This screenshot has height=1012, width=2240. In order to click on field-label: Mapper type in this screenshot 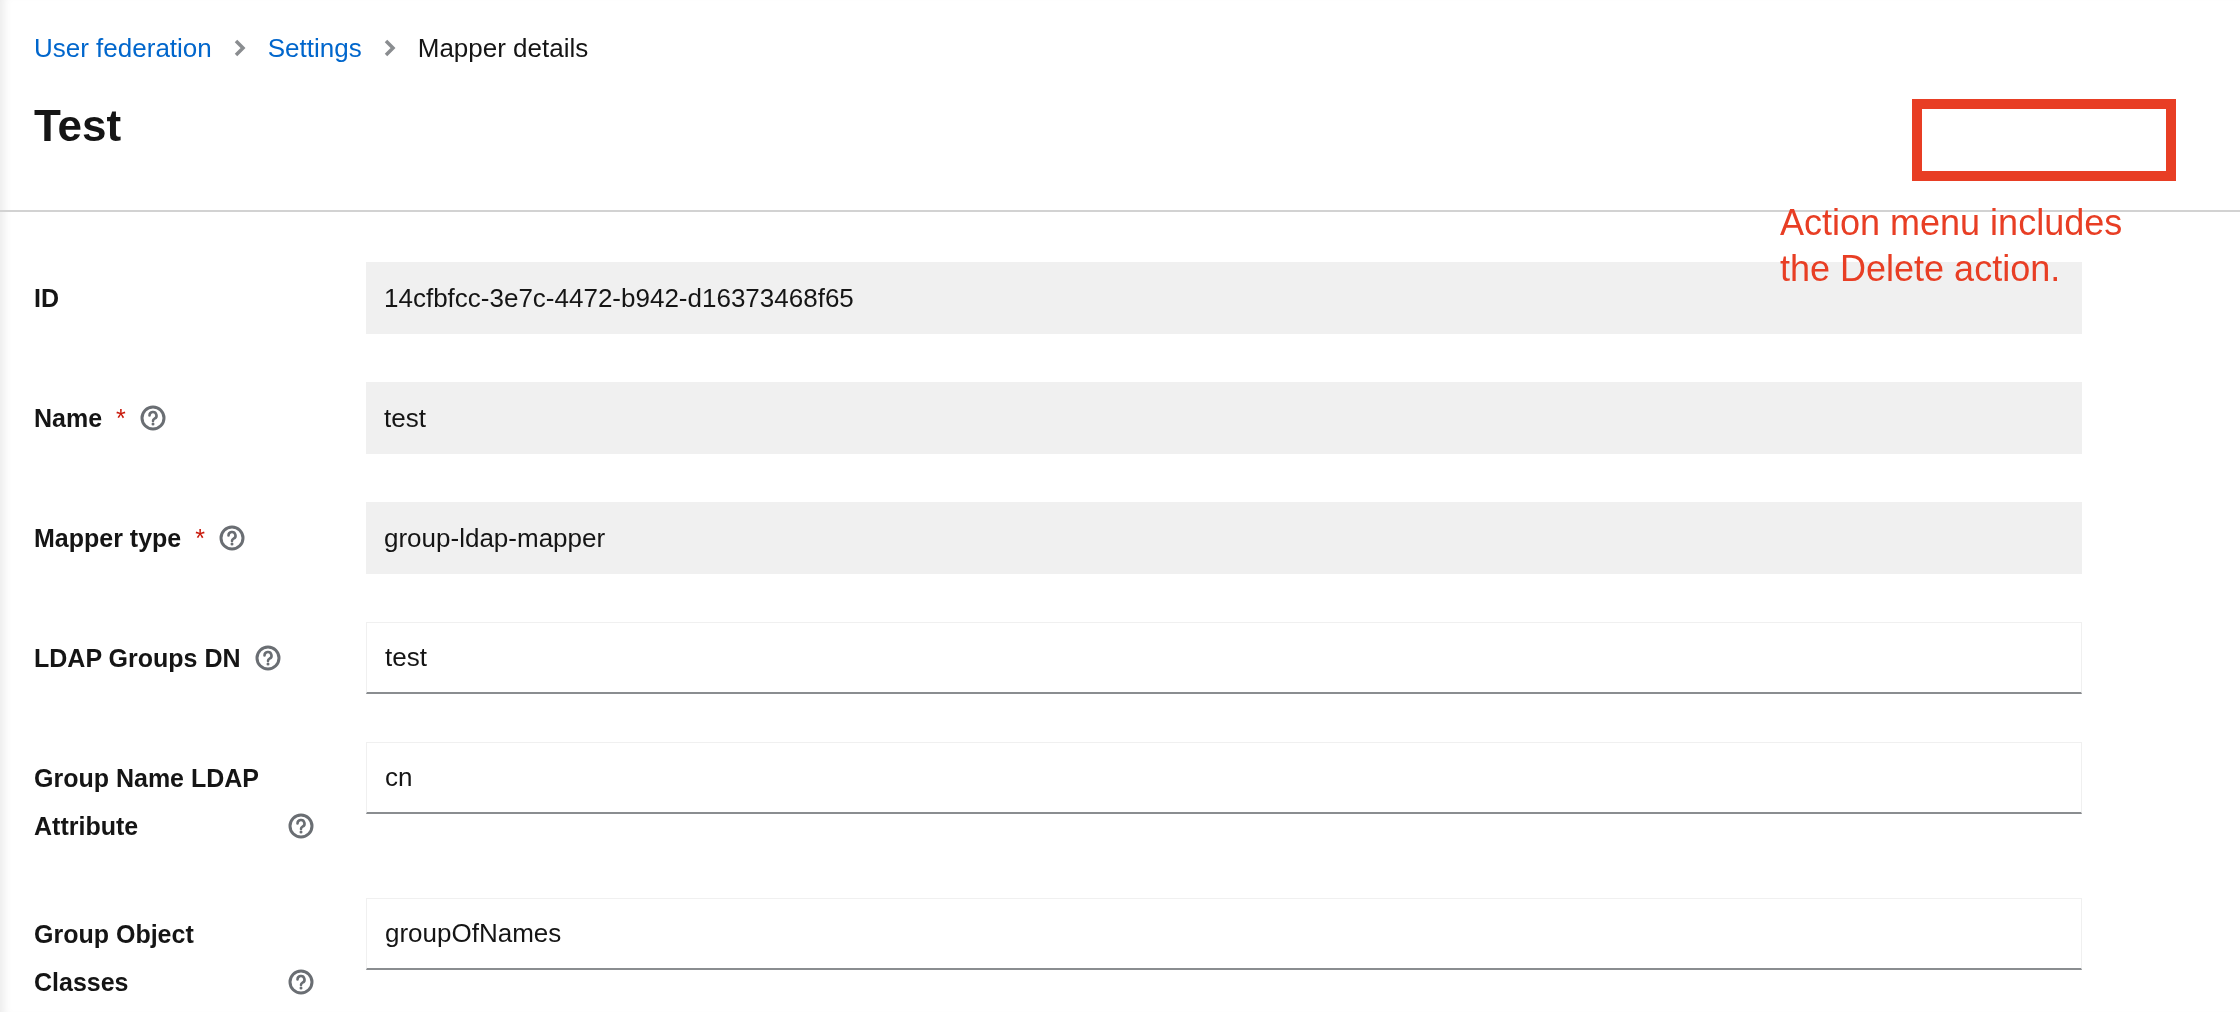, I will do `click(108, 538)`.